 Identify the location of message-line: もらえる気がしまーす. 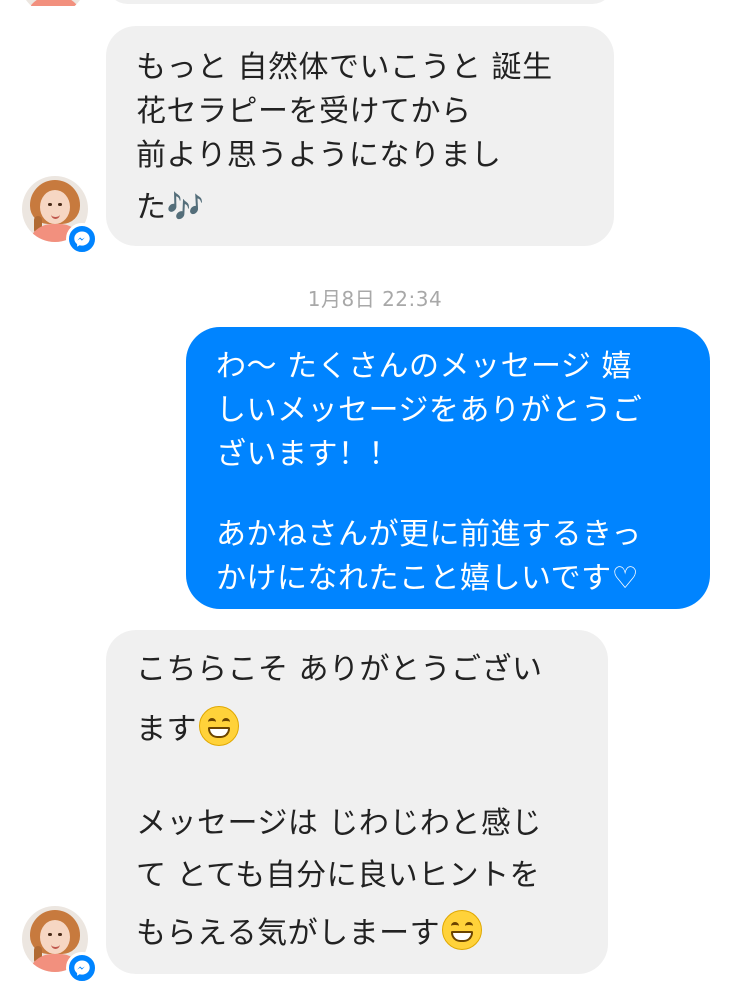
(372, 933).